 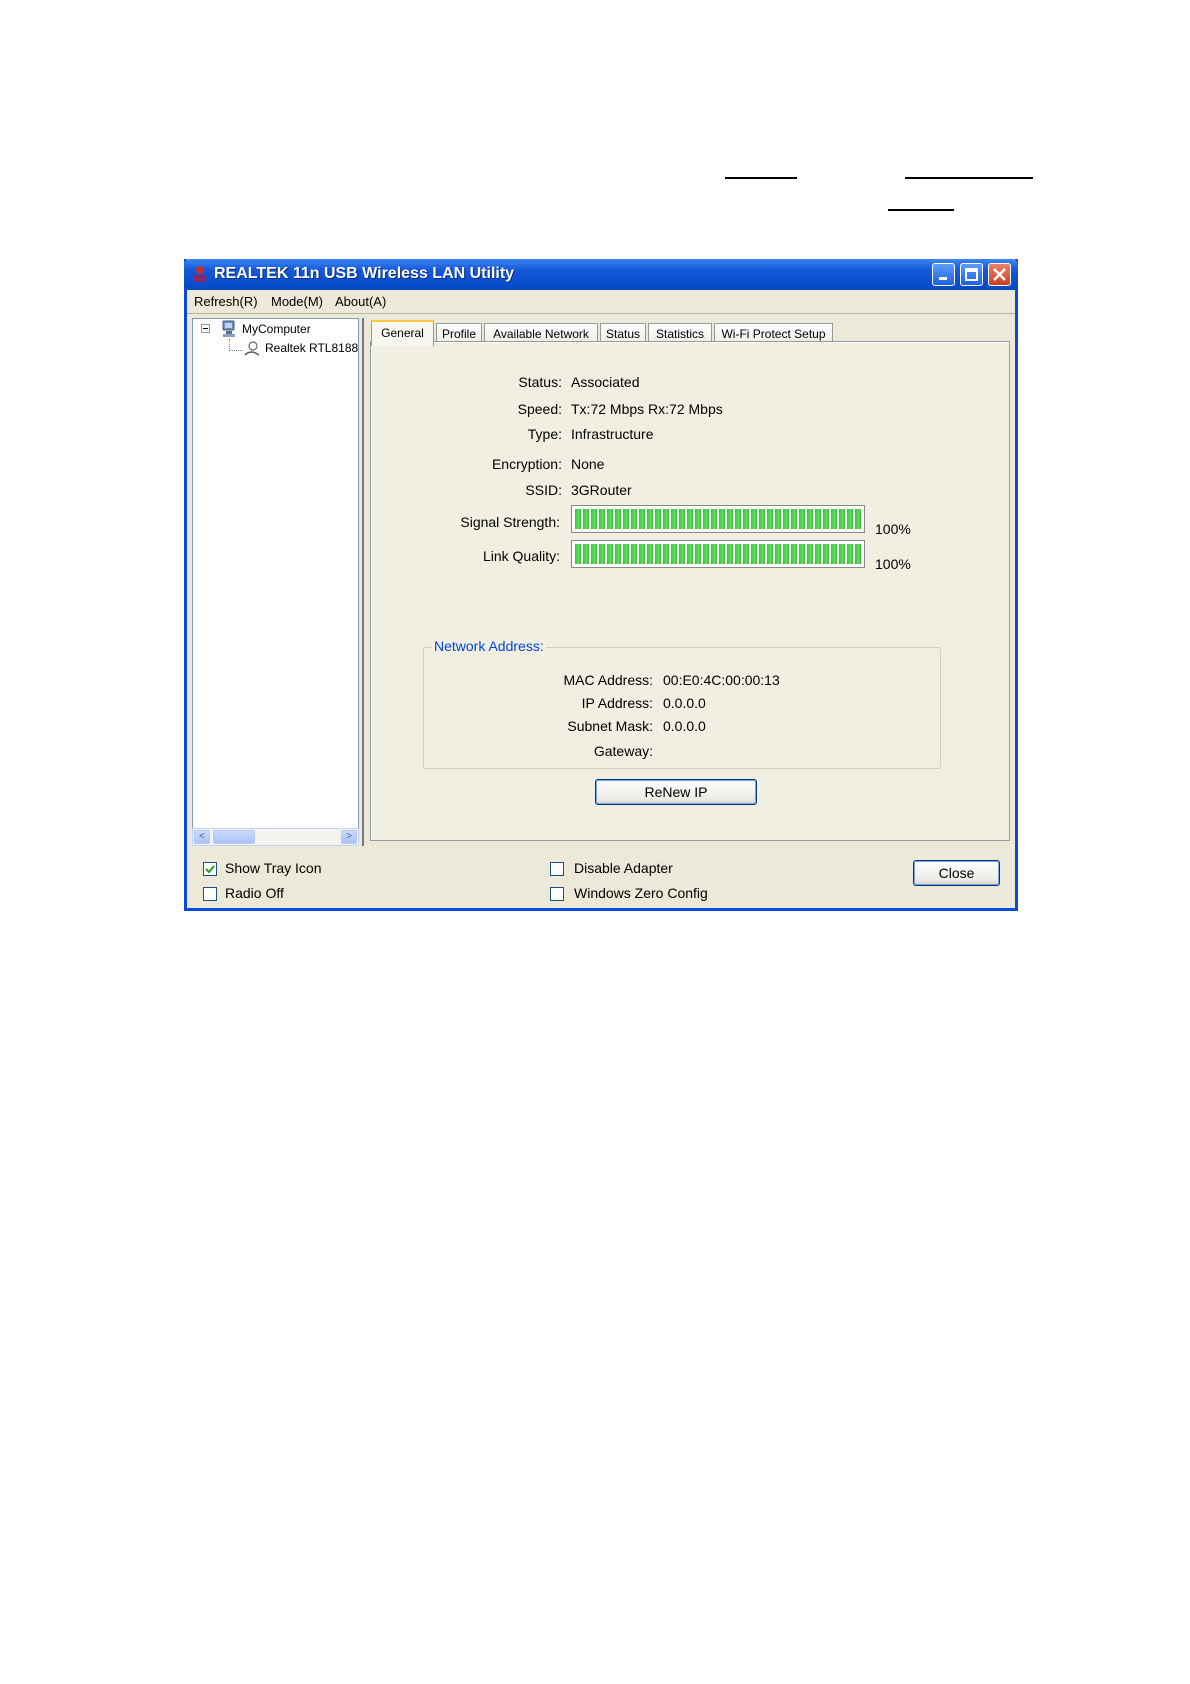 I want to click on window-title: REALTEK 11n USB Wireless LAN Utility, so click(x=364, y=273).